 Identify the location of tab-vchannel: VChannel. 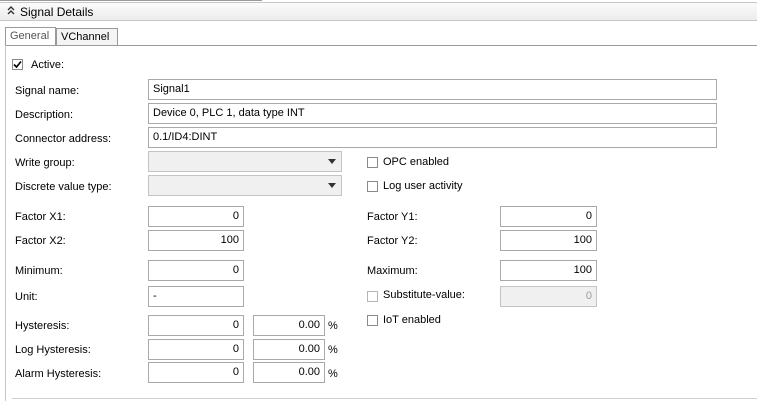
(87, 36).